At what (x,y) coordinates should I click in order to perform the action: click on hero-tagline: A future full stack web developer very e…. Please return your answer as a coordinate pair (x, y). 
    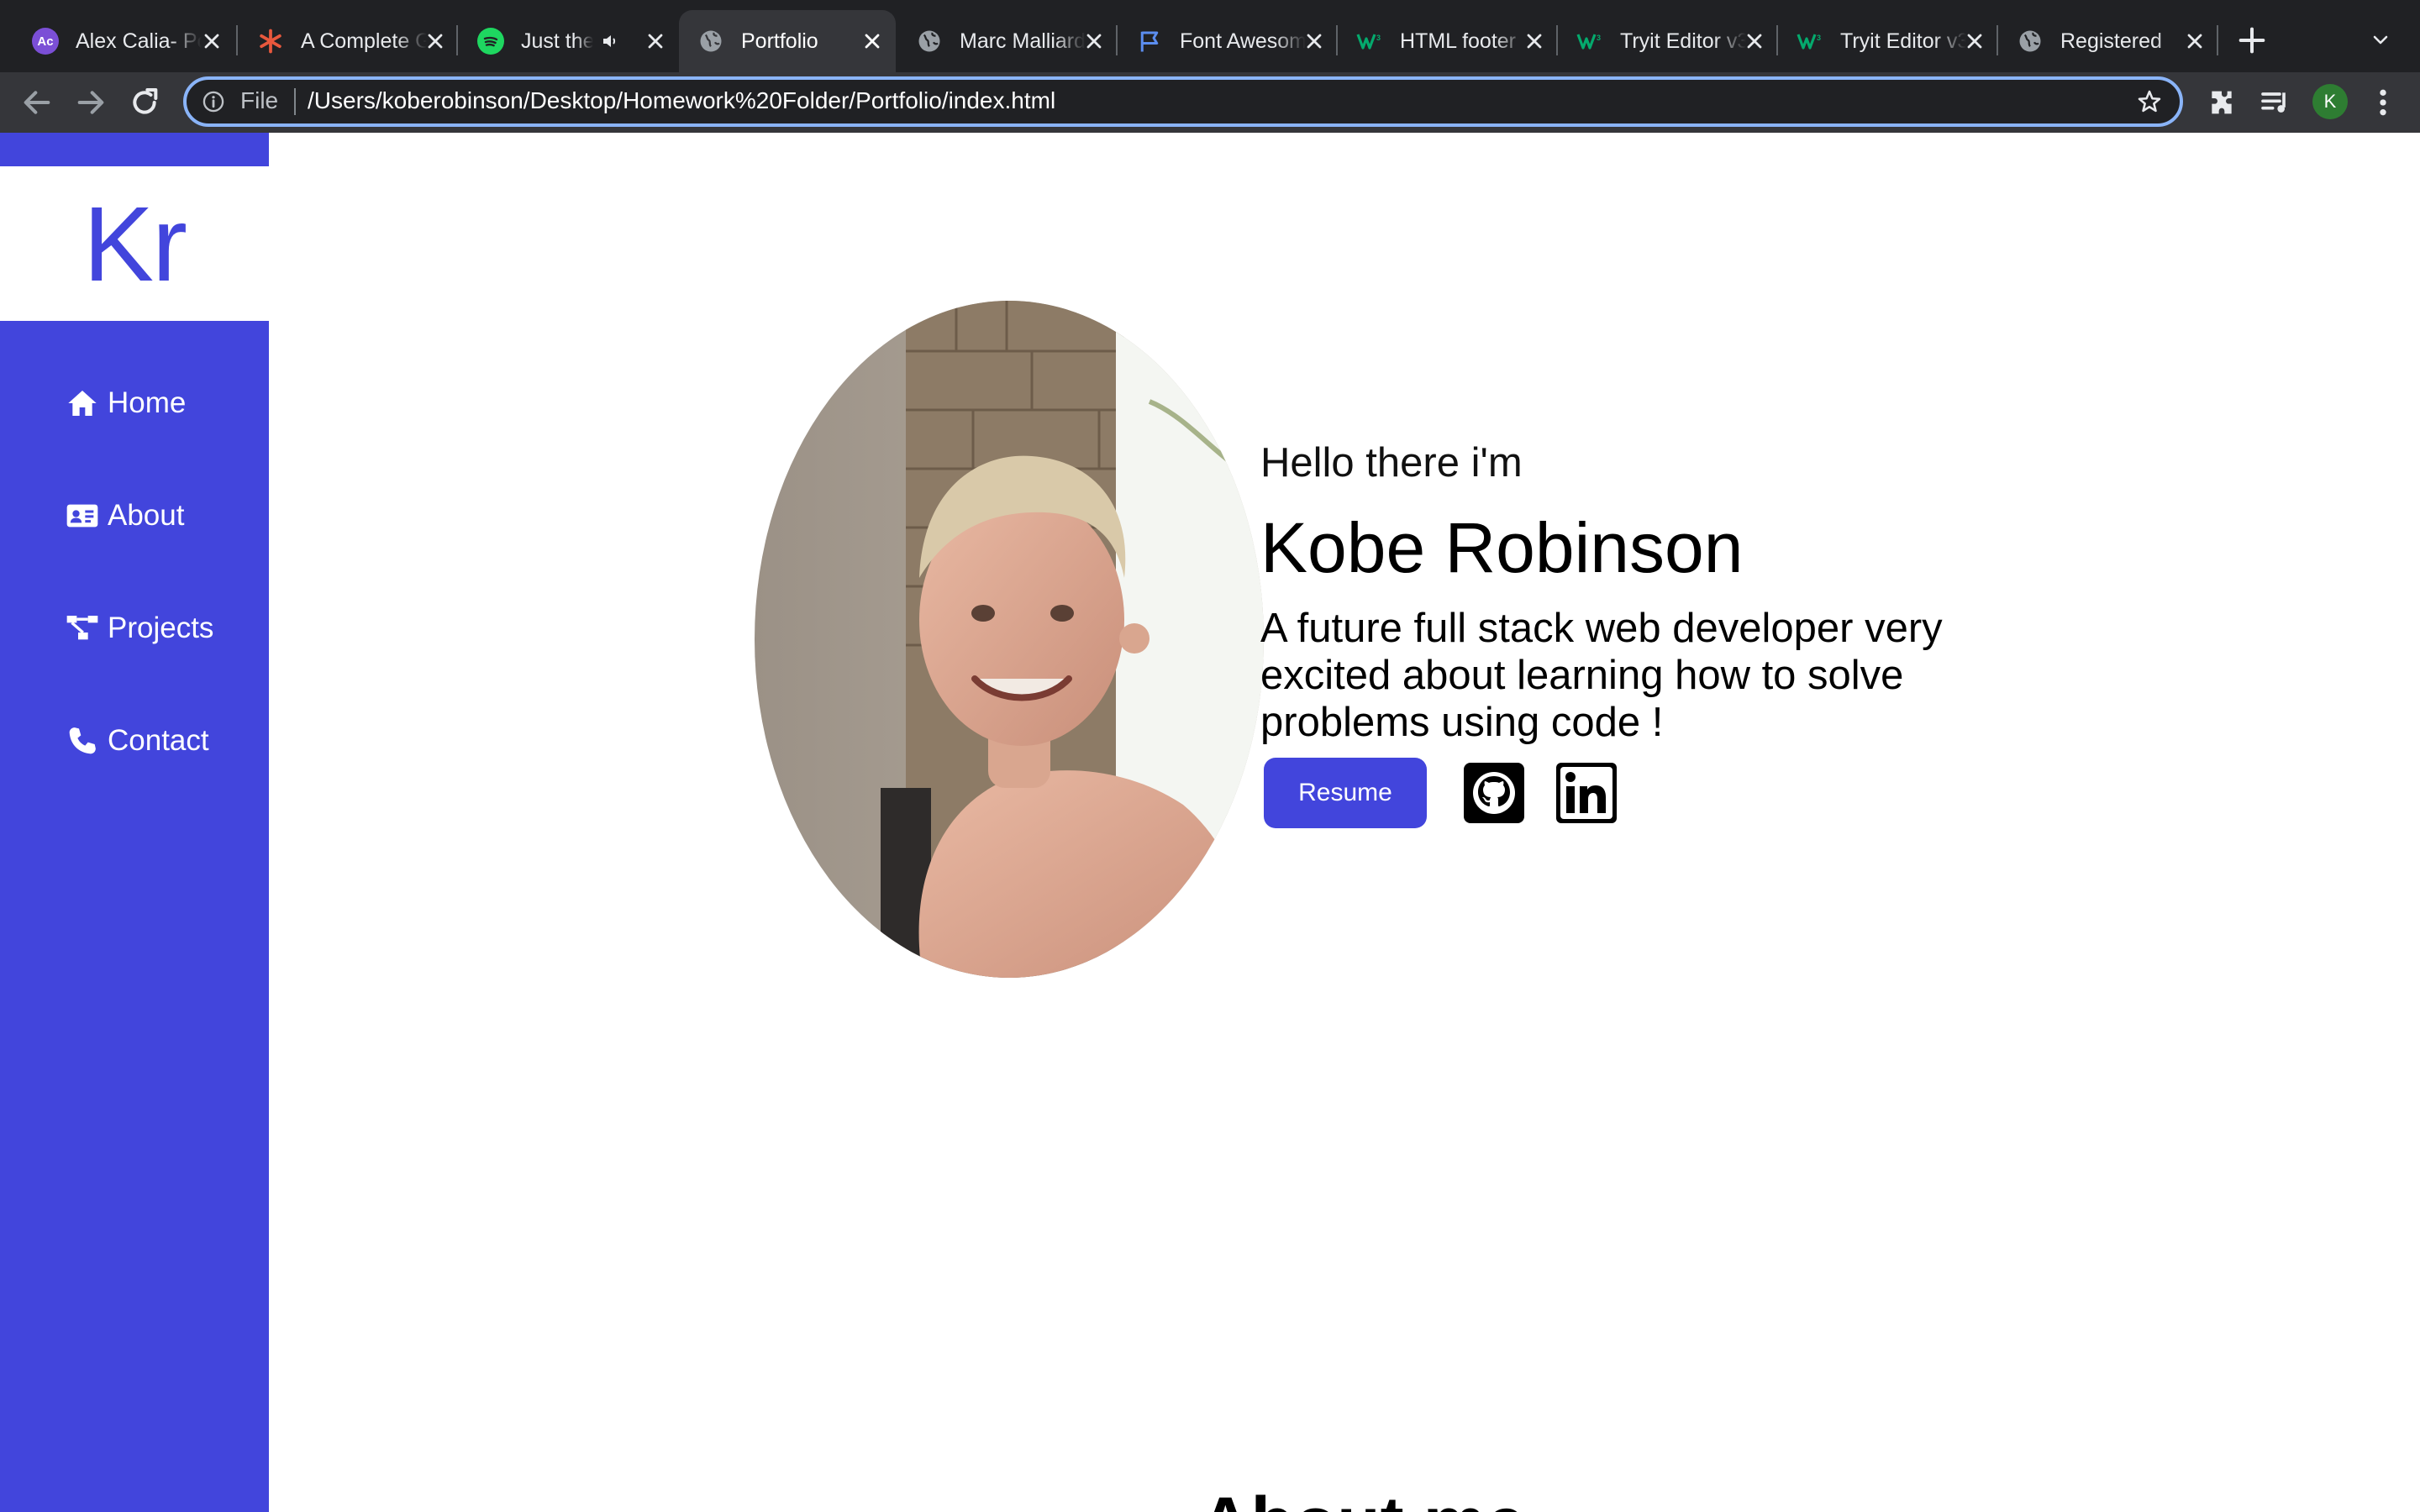
    Looking at the image, I should click on (1601, 675).